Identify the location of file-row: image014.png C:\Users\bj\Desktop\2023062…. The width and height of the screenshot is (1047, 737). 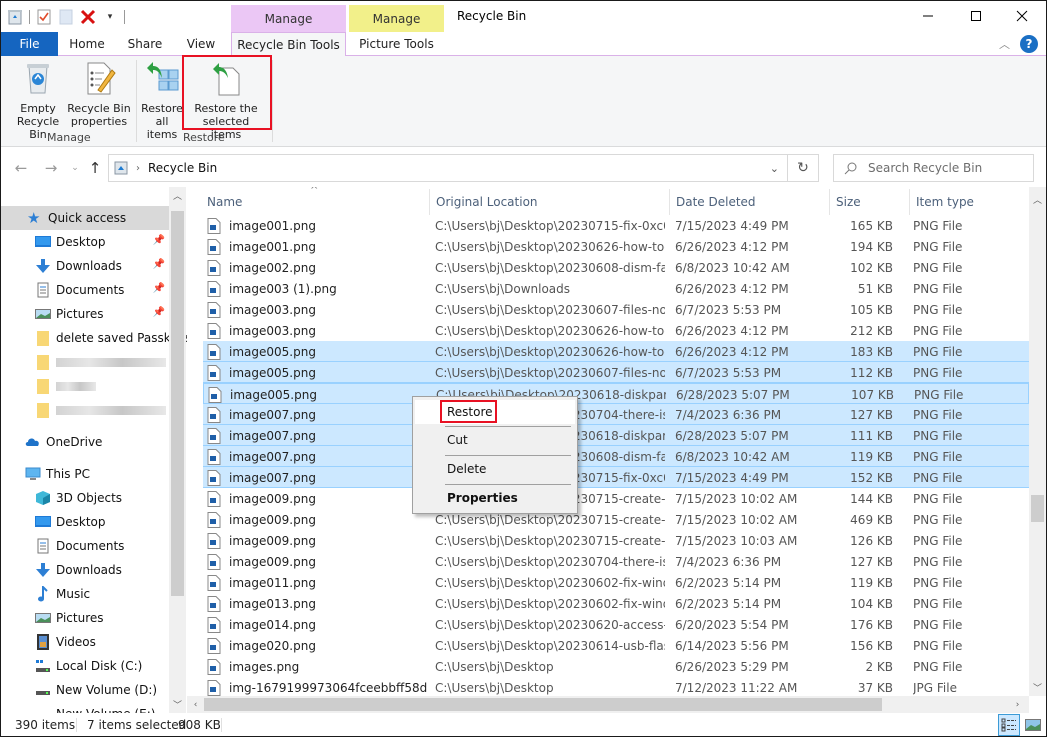
(616, 624).